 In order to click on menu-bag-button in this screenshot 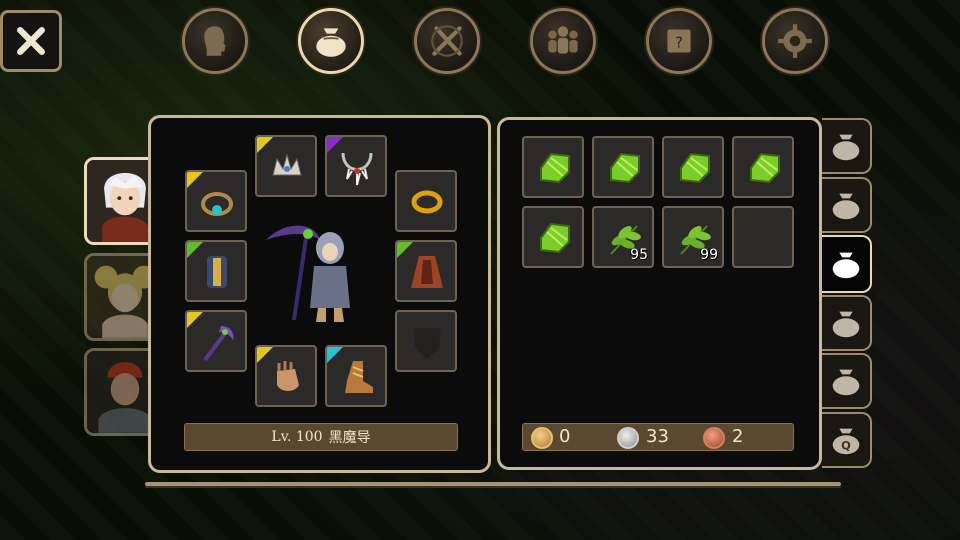, I will do `click(331, 41)`.